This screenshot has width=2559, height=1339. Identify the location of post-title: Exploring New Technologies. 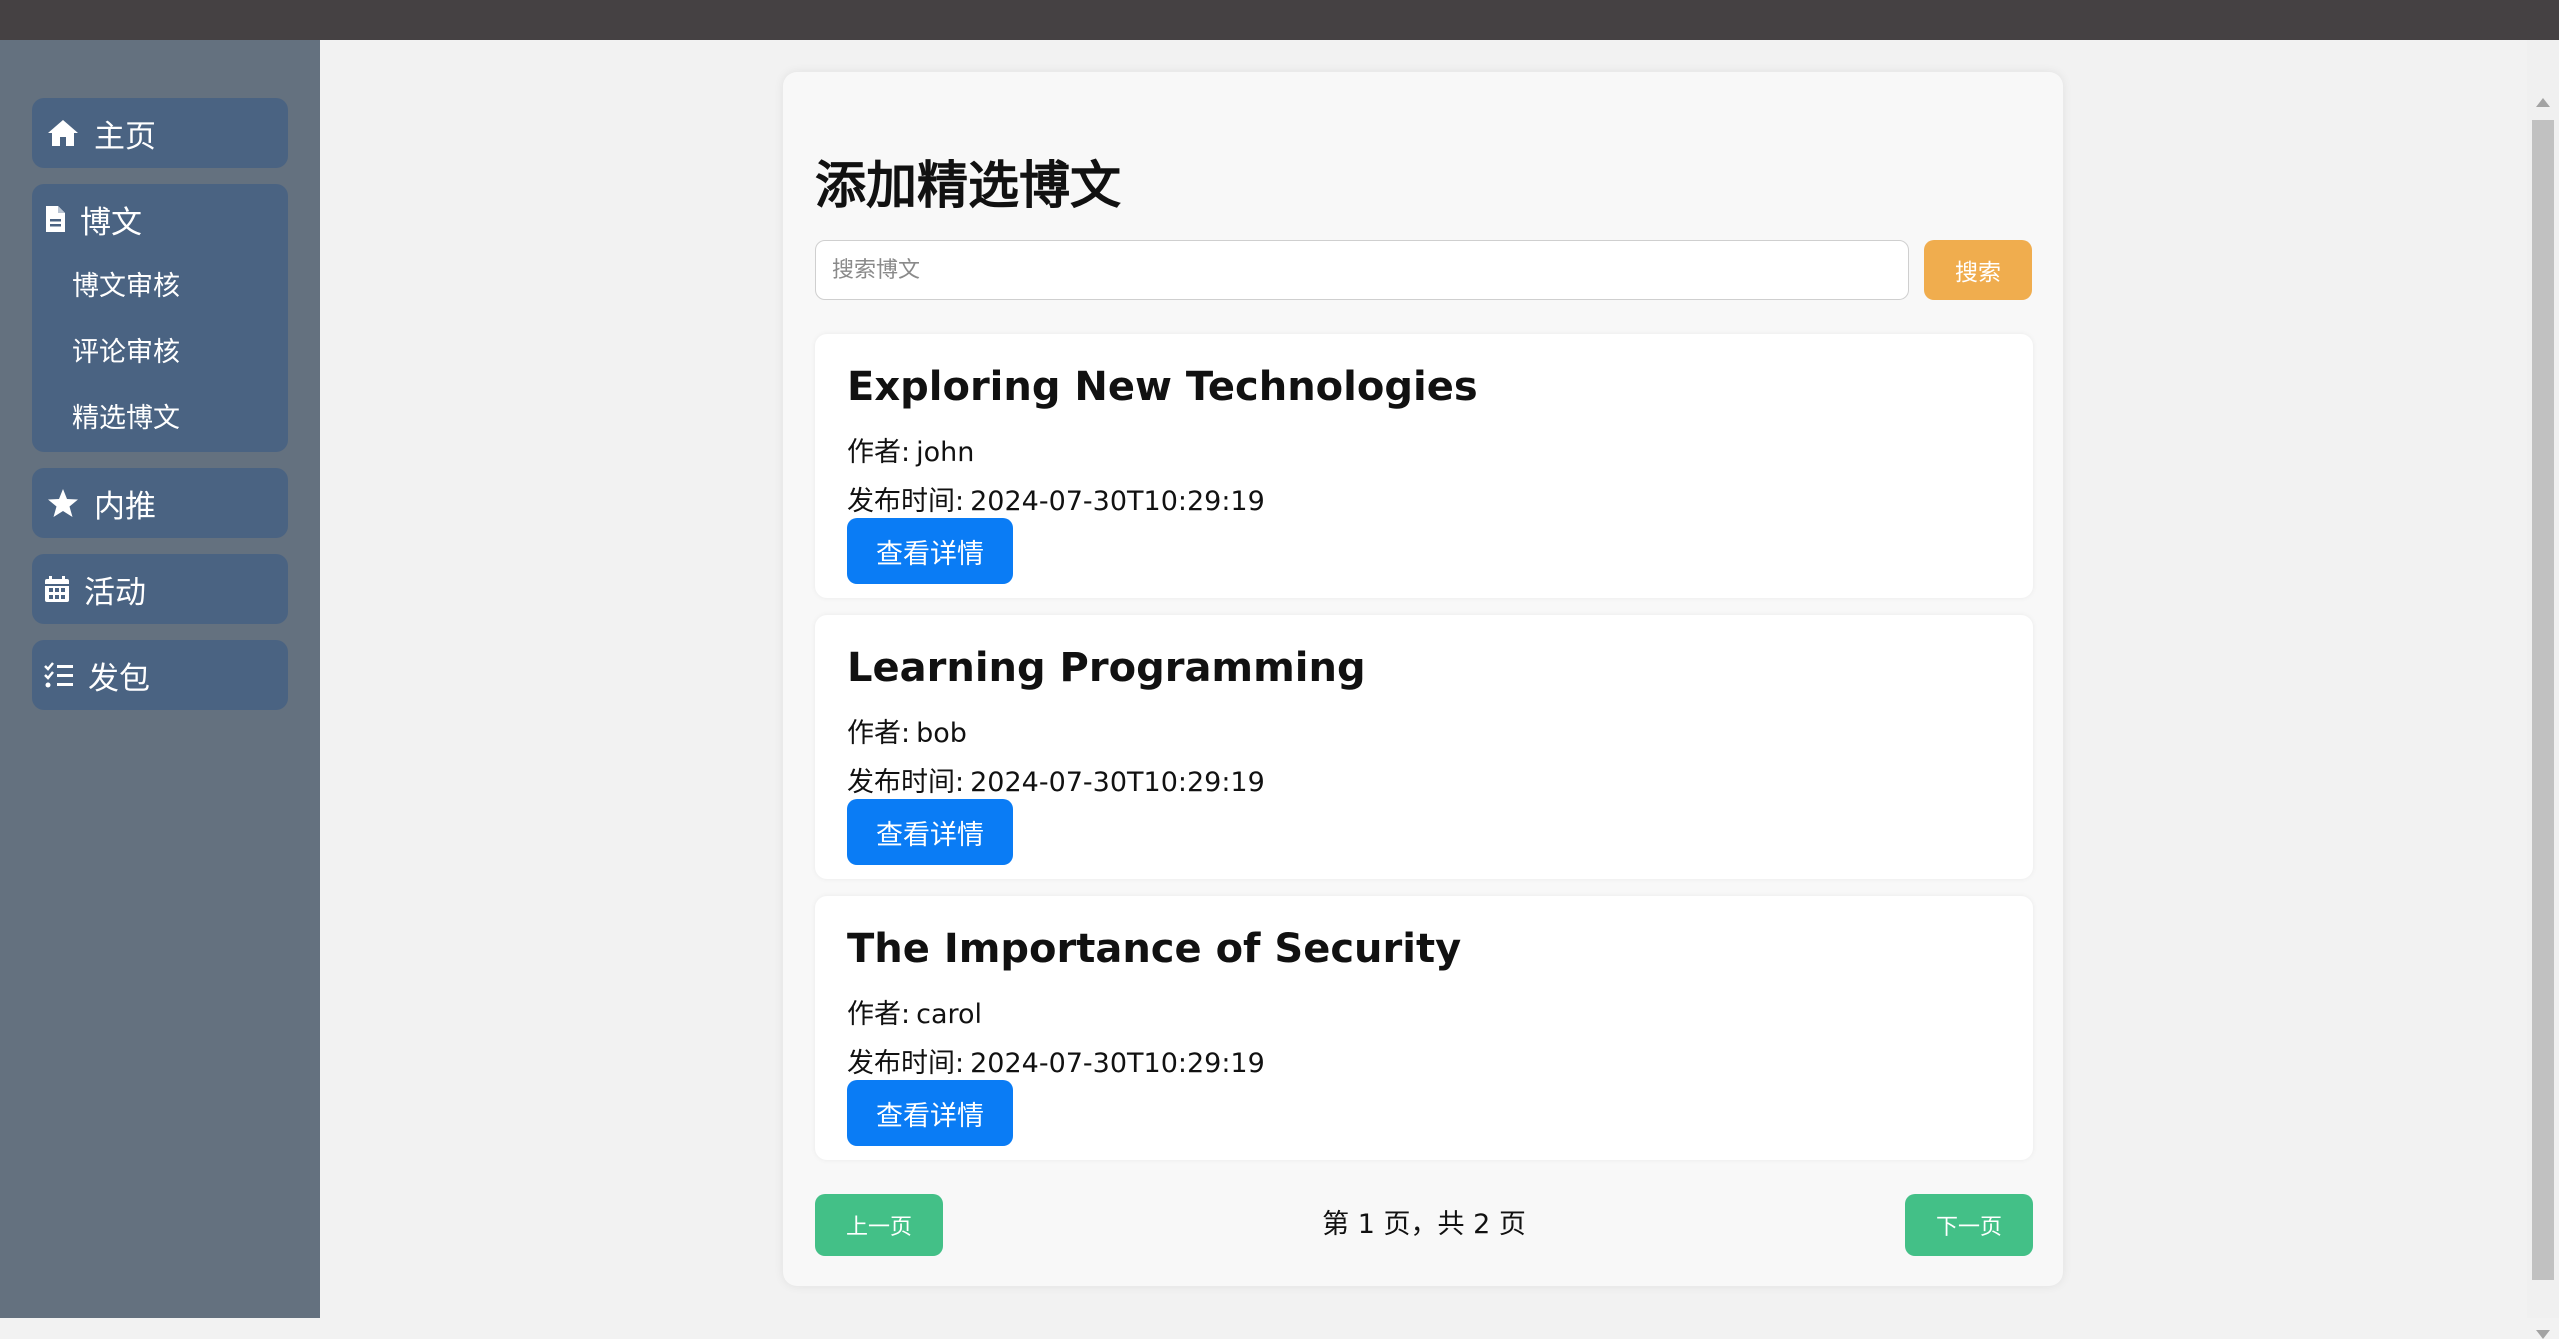
(1162, 387).